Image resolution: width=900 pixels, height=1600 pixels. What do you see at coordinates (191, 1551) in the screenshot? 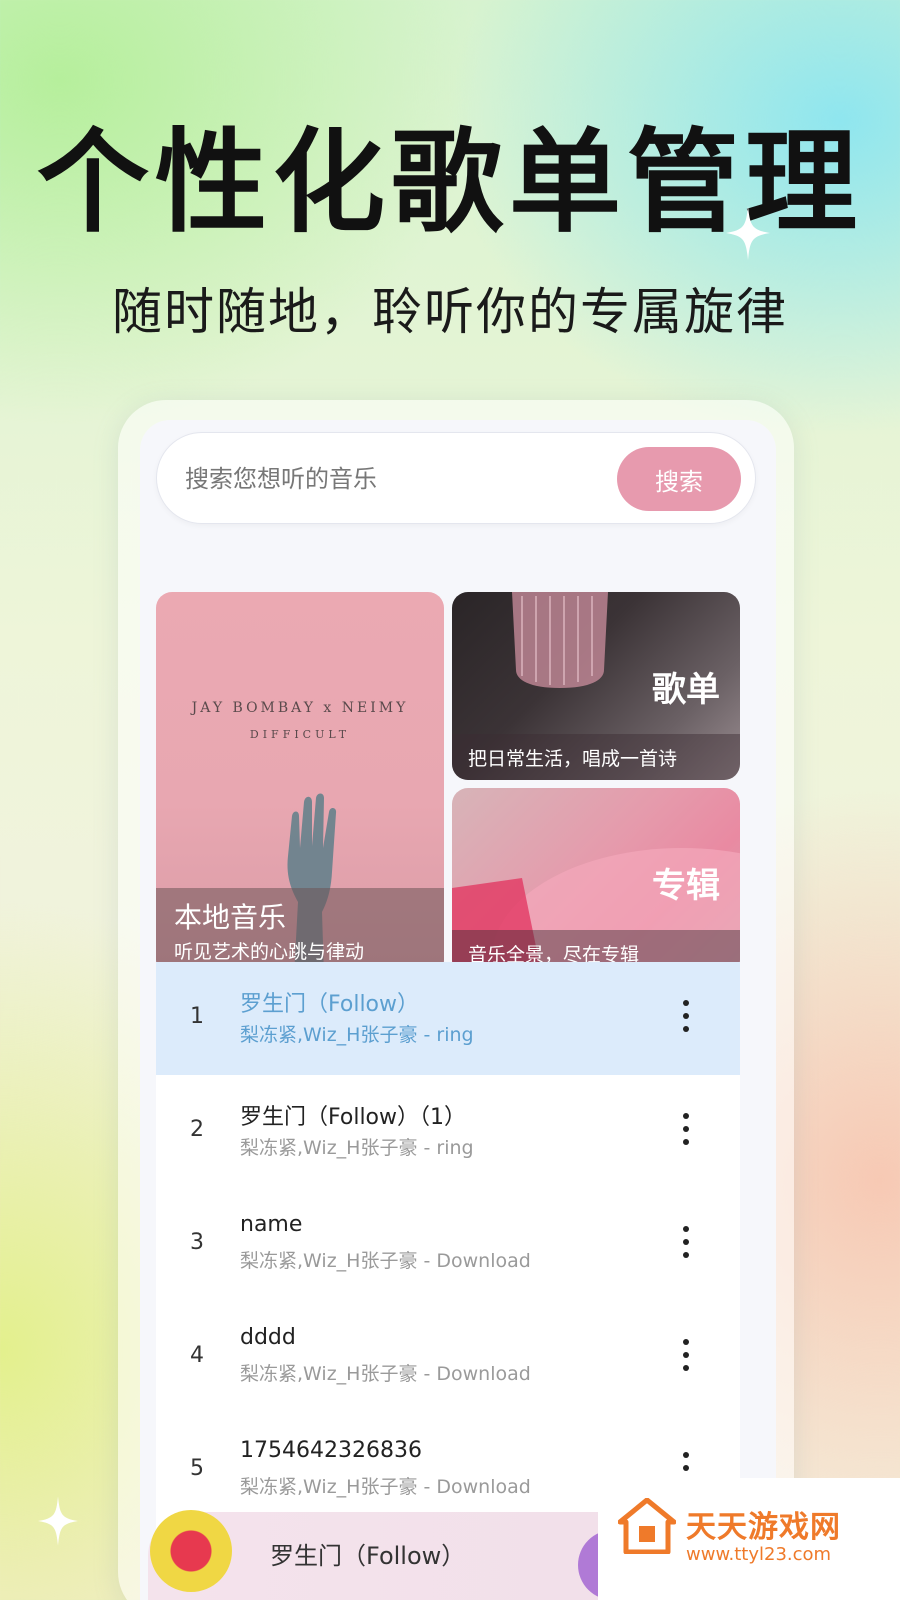
I see `now-playing-disc-icon` at bounding box center [191, 1551].